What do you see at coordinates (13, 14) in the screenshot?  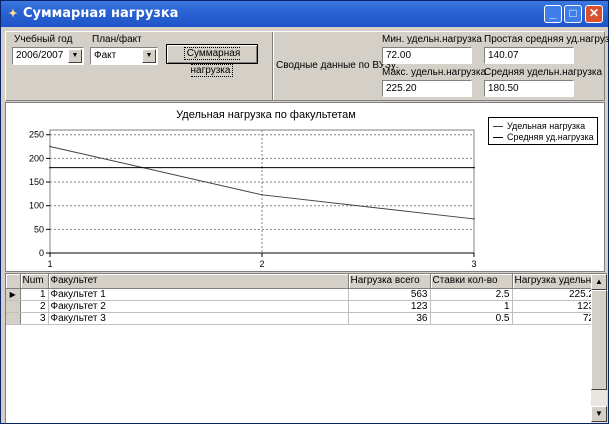 I see `app-icon: ✦` at bounding box center [13, 14].